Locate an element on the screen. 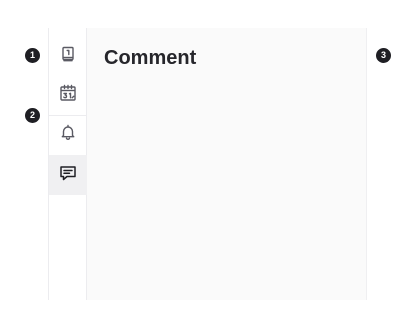  callout-badge-2: 2 is located at coordinates (32, 115).